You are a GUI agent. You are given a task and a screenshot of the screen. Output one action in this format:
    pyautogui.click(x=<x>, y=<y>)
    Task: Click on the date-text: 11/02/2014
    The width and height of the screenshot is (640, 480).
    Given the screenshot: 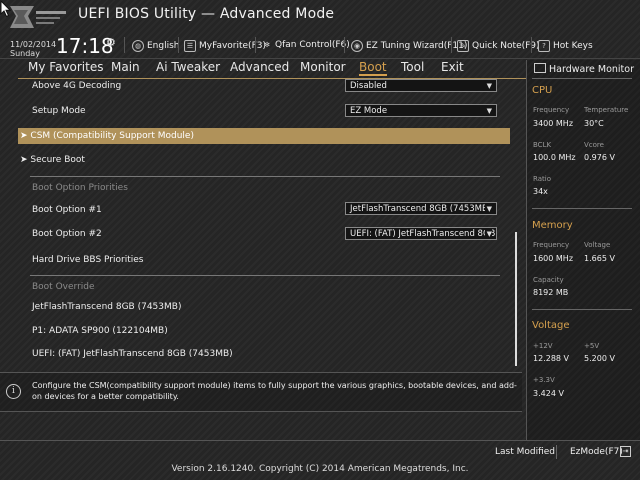 What is the action you would take?
    pyautogui.click(x=33, y=44)
    